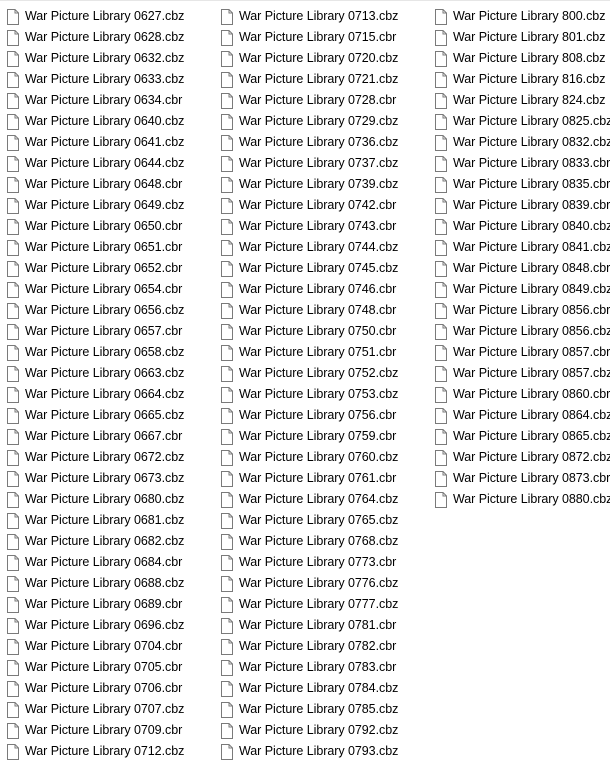  Describe the element at coordinates (522, 268) in the screenshot. I see `file-item: War Picture Library 0848.cbr` at that location.